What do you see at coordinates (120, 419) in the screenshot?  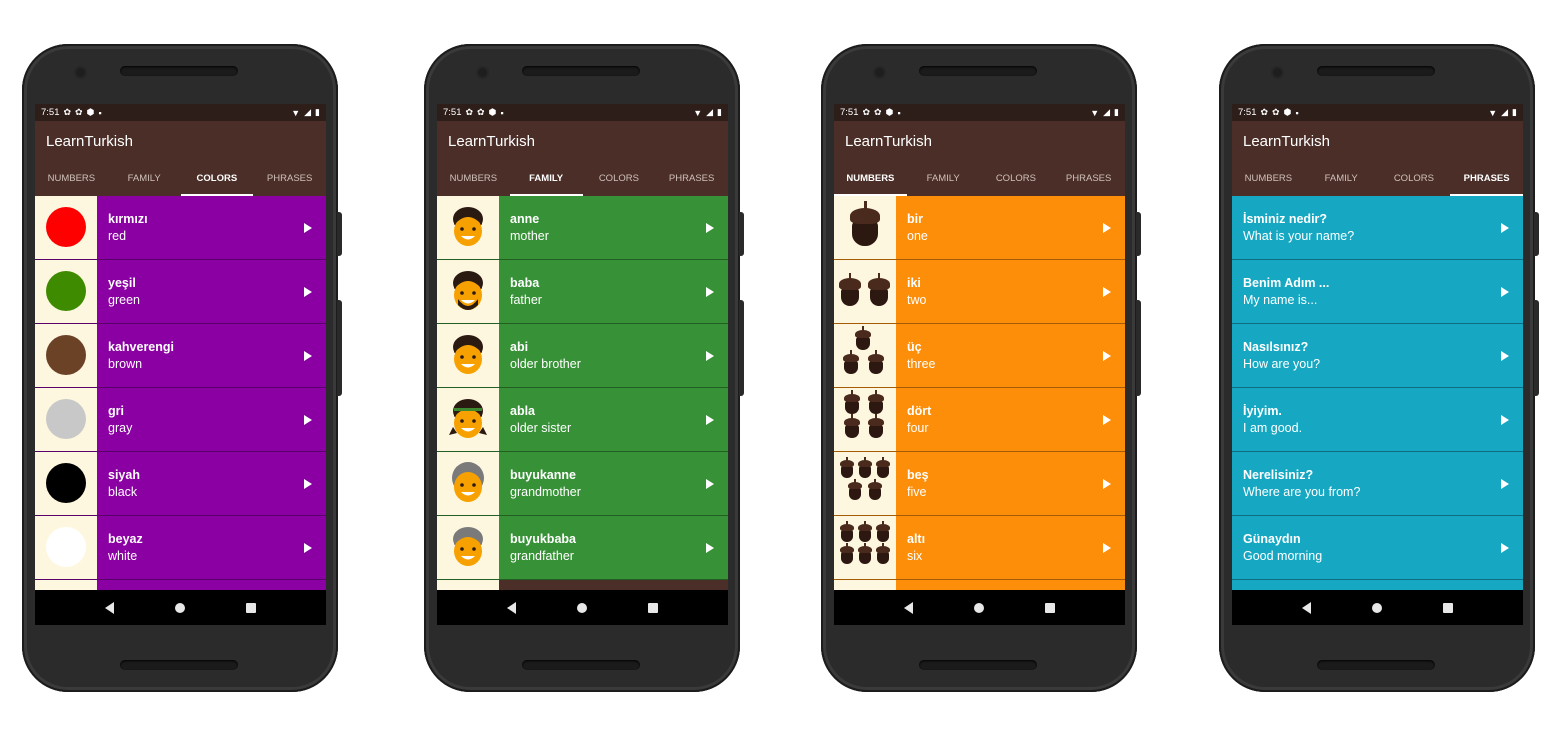 I see `item-text-group: gri gray` at bounding box center [120, 419].